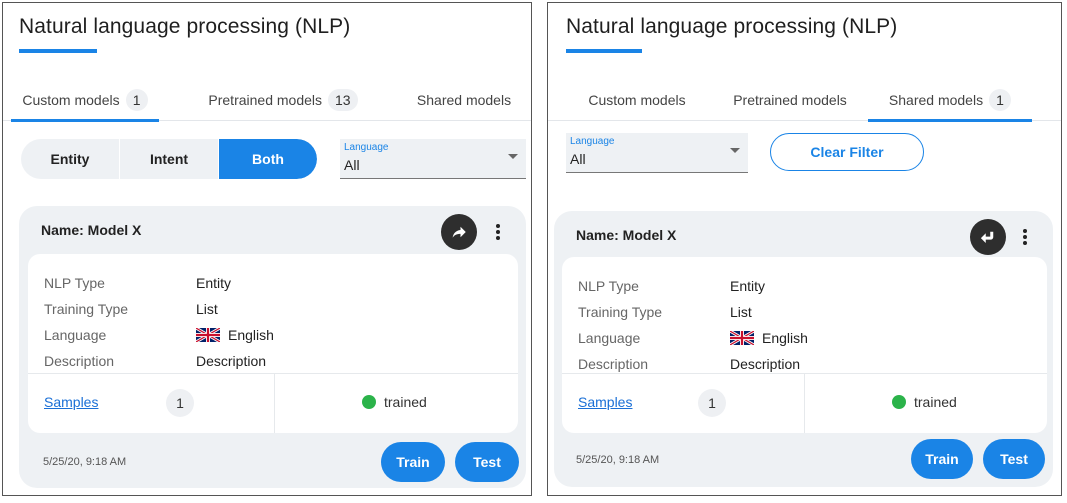 The image size is (1067, 503). I want to click on property-description: Description Description, so click(159, 361).